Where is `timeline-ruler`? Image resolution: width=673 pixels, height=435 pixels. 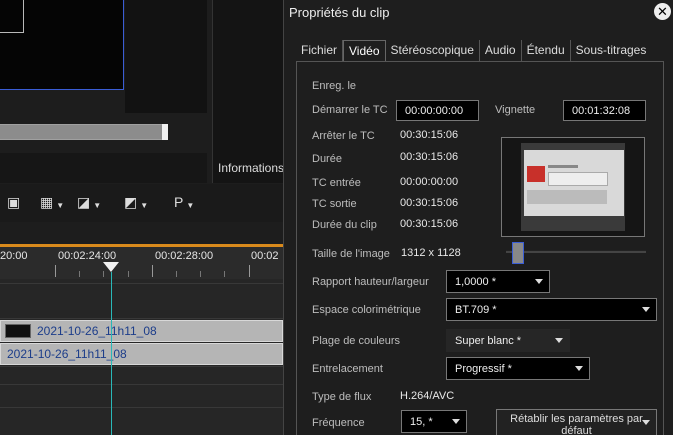 timeline-ruler is located at coordinates (141, 261).